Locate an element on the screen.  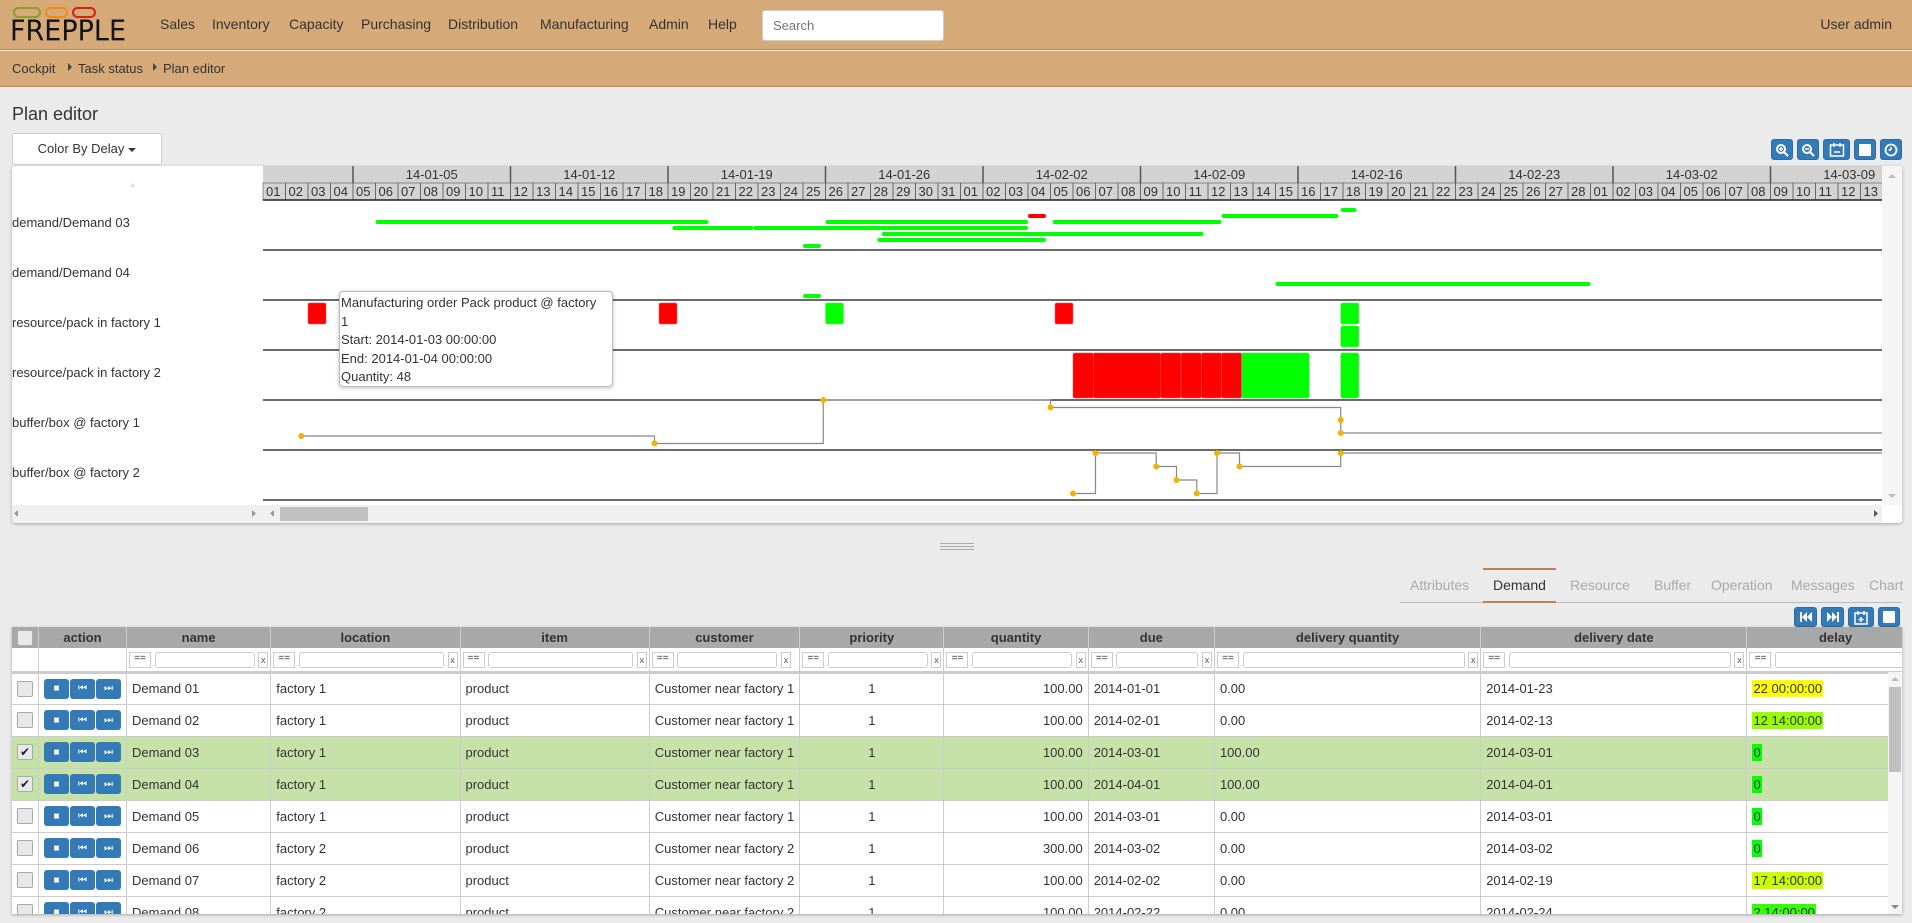
menu-capacity: Capacity is located at coordinates (316, 24).